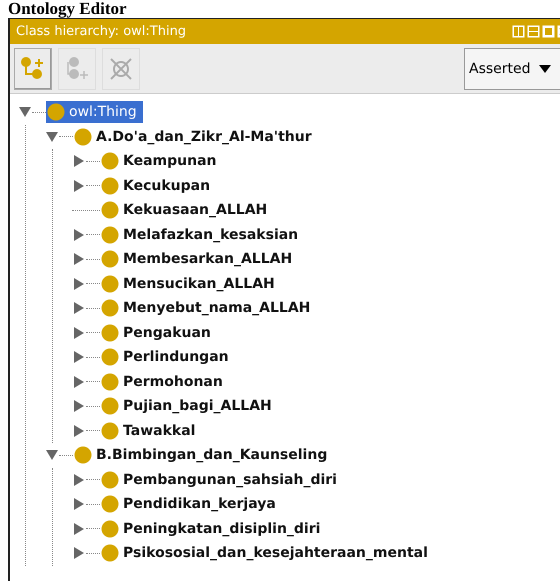 The height and width of the screenshot is (581, 560). Describe the element at coordinates (199, 259) in the screenshot. I see `tree-item: Membesarkan_ALLAH` at that location.